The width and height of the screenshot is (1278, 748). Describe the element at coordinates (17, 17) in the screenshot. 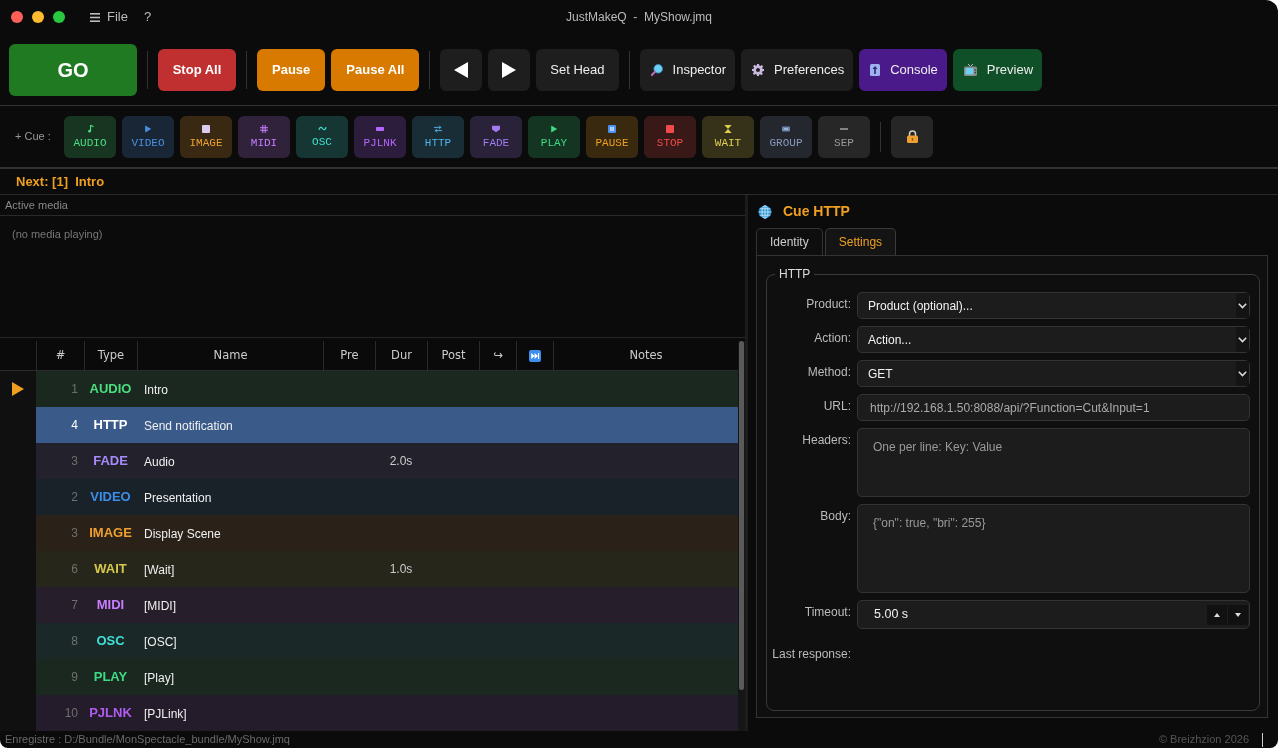

I see `close-button` at that location.